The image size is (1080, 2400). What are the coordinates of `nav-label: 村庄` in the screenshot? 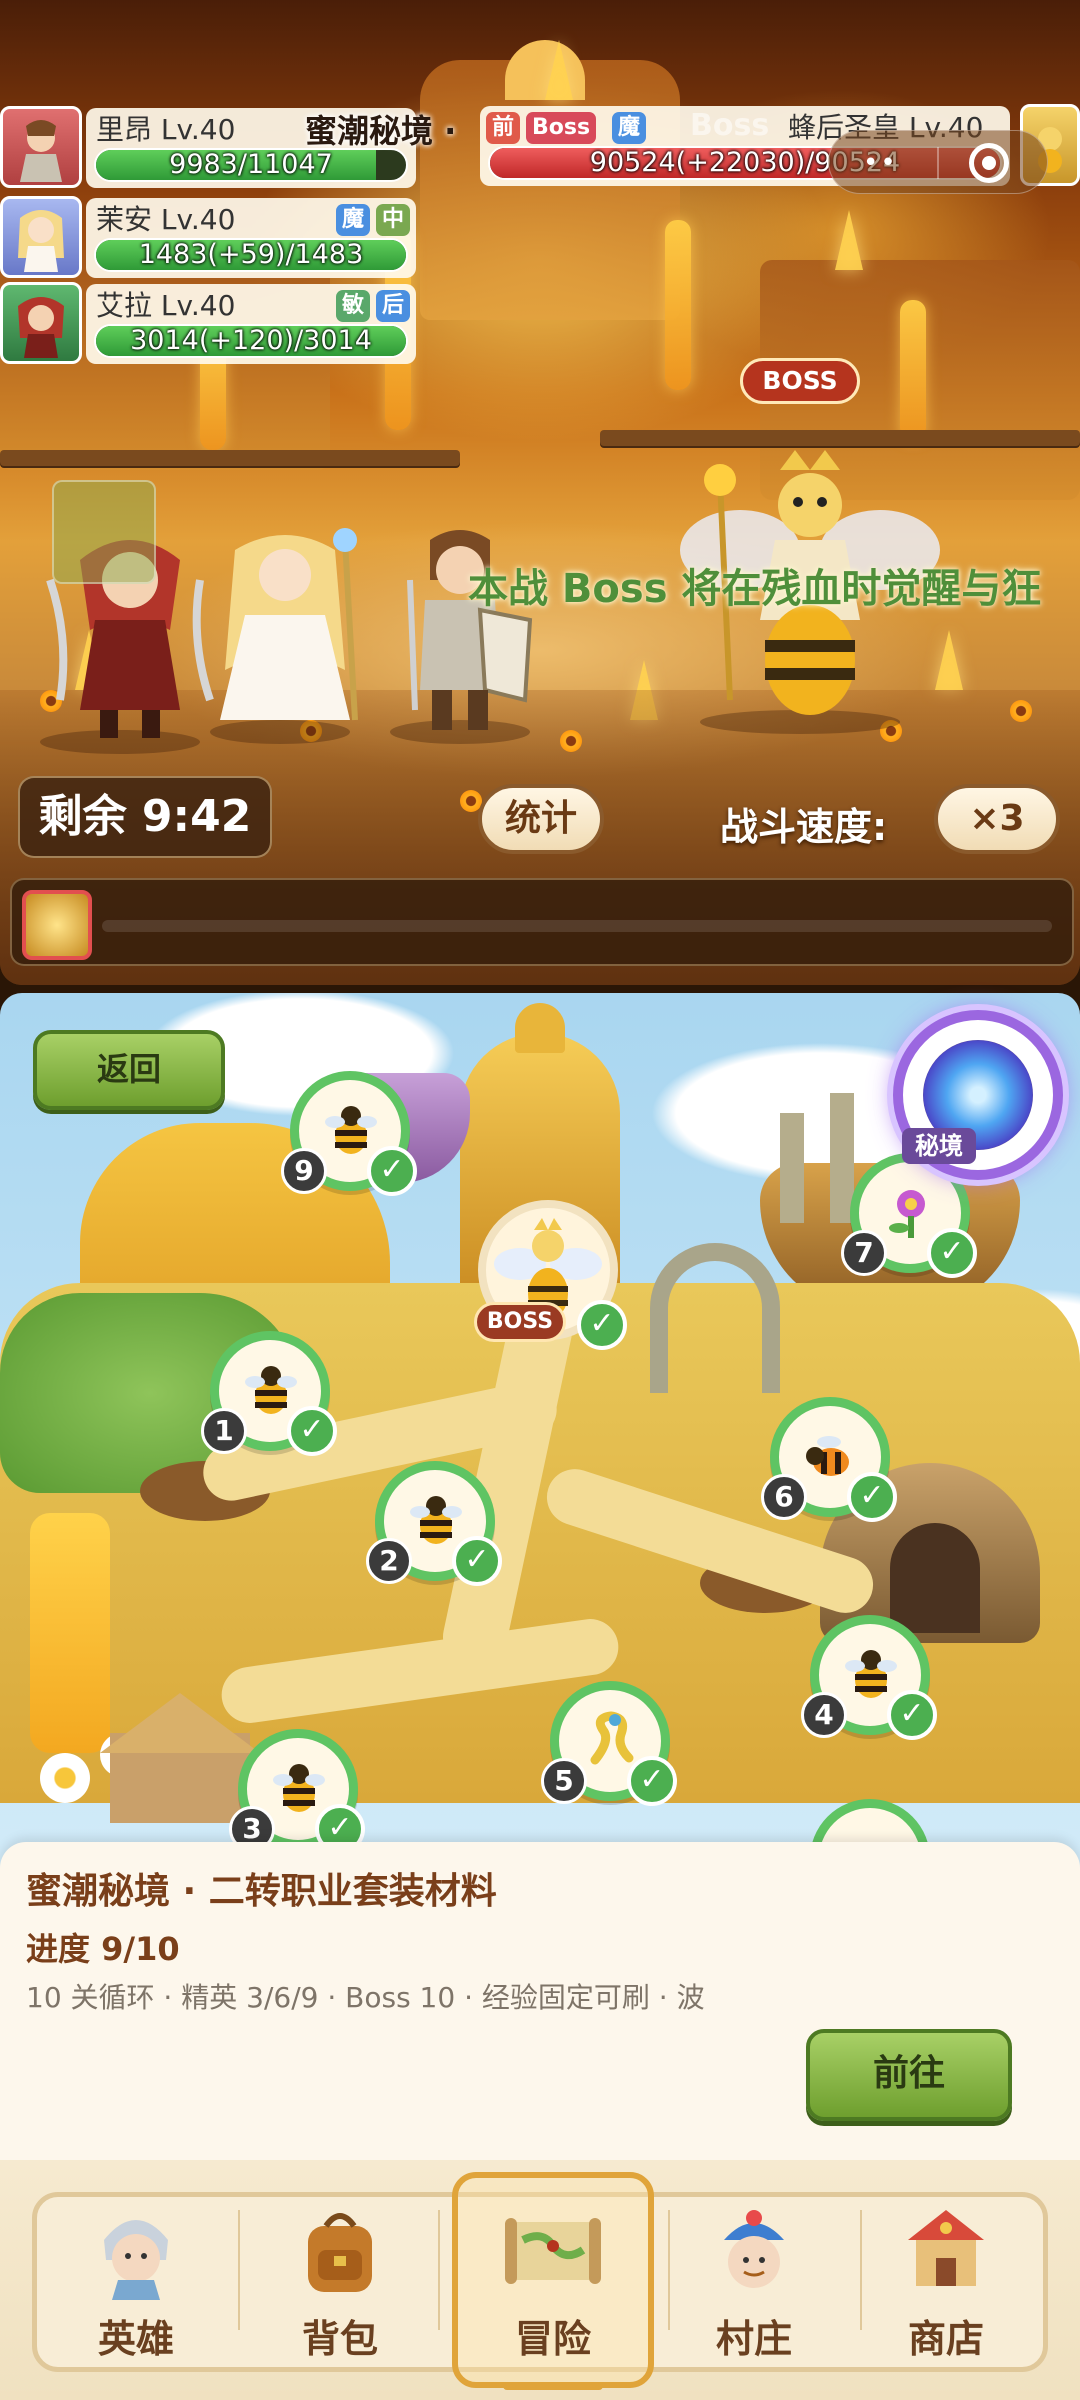 It's located at (753, 2339).